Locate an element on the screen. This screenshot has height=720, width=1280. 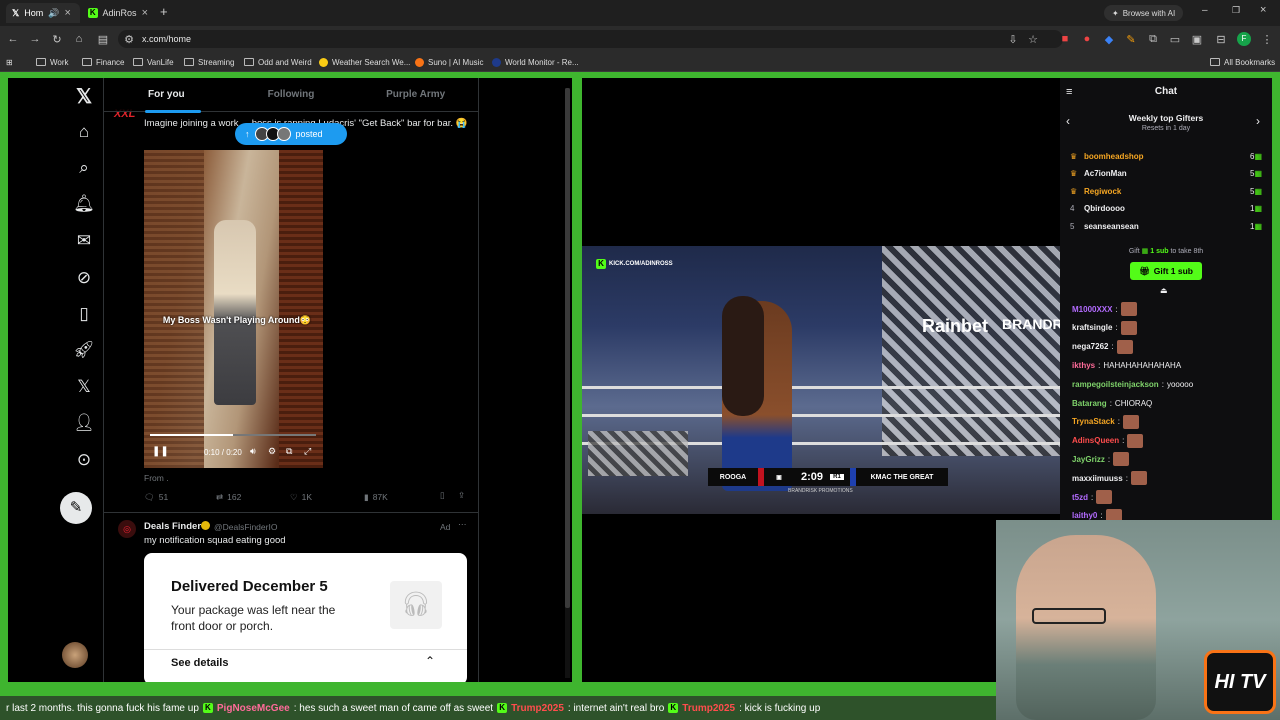
pip-icon: ⧉ is located at coordinates (289, 451).